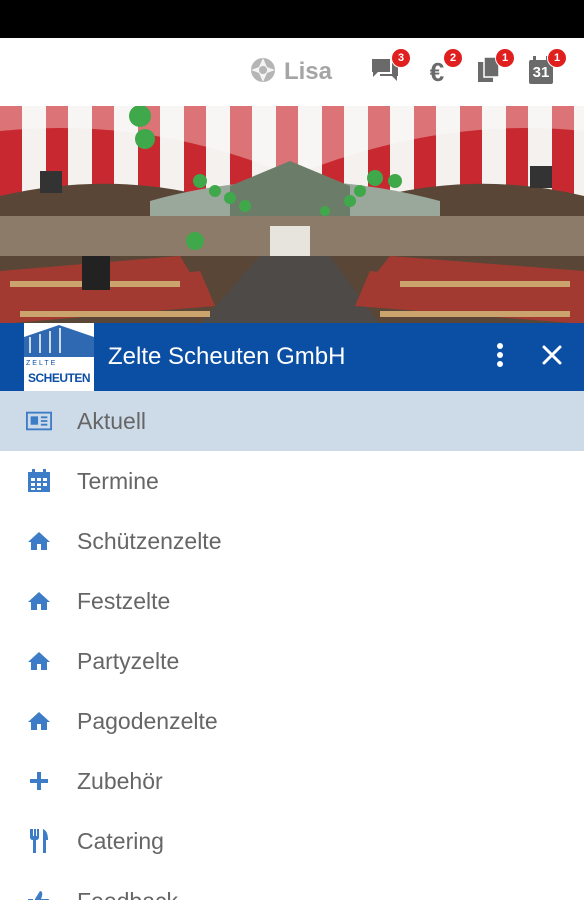  What do you see at coordinates (292, 885) in the screenshot?
I see `menu-item-feedback: Feedback` at bounding box center [292, 885].